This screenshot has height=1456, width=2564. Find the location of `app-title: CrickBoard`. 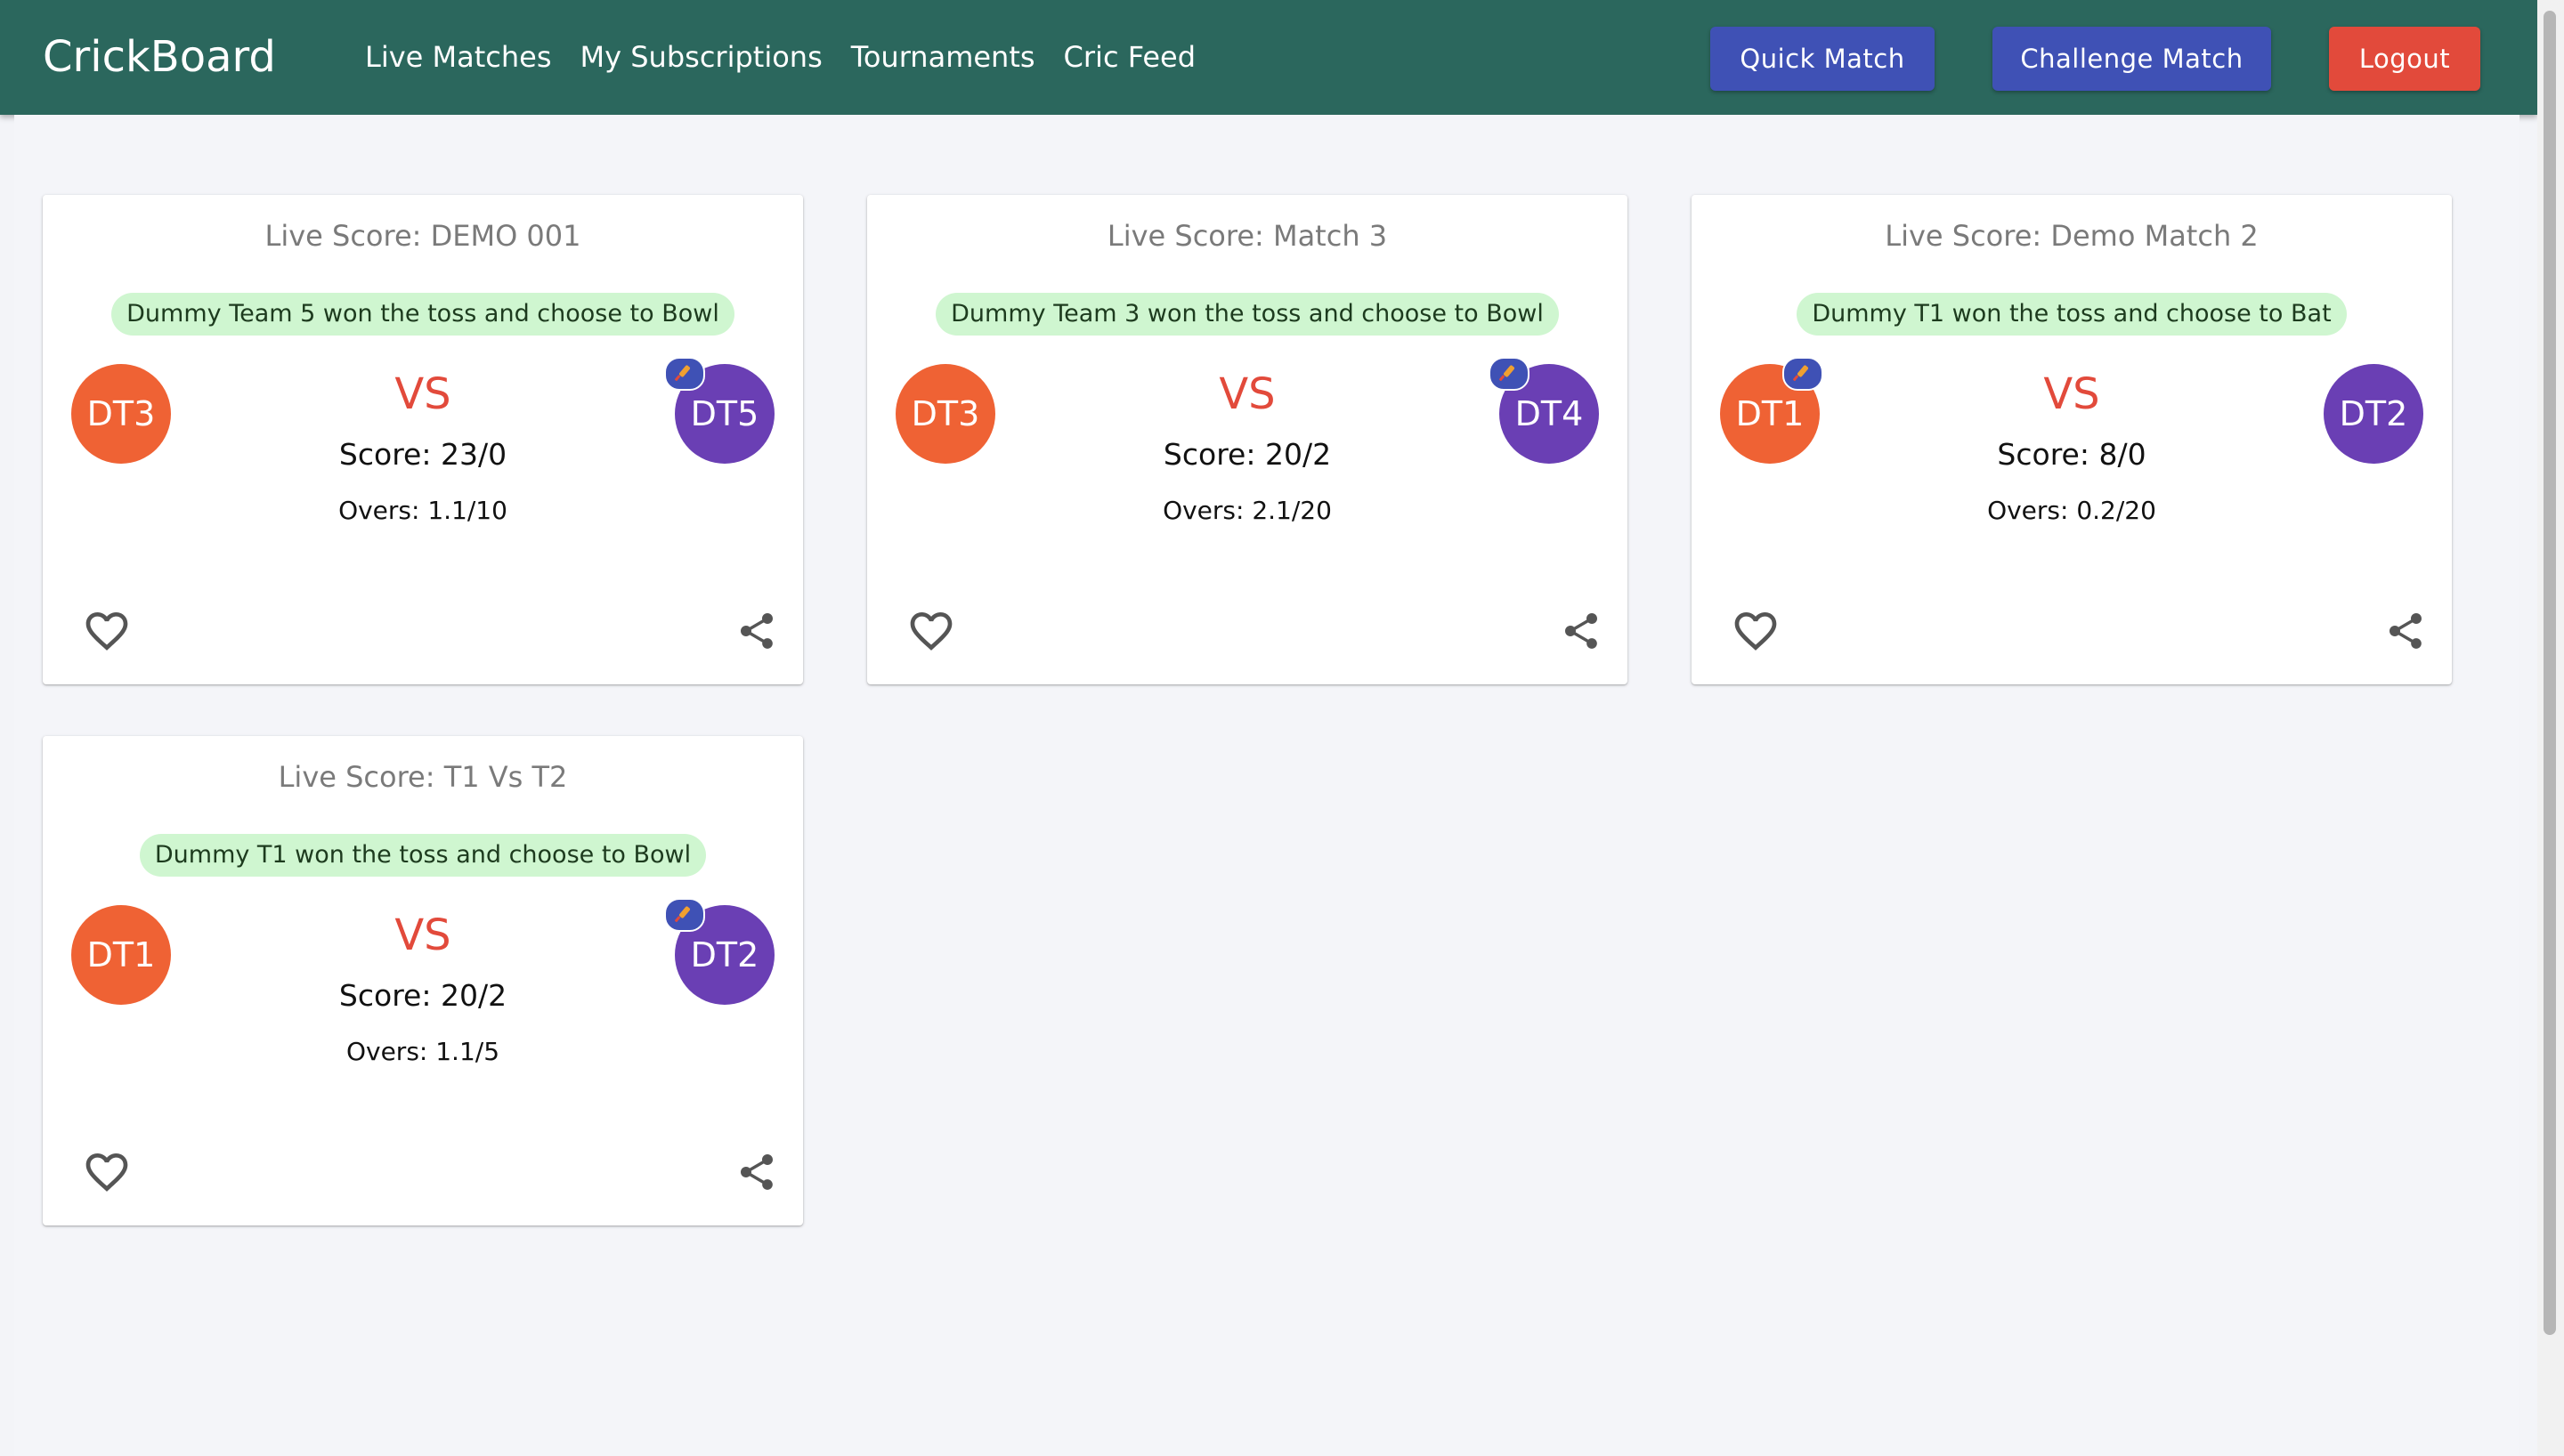

app-title: CrickBoard is located at coordinates (159, 57).